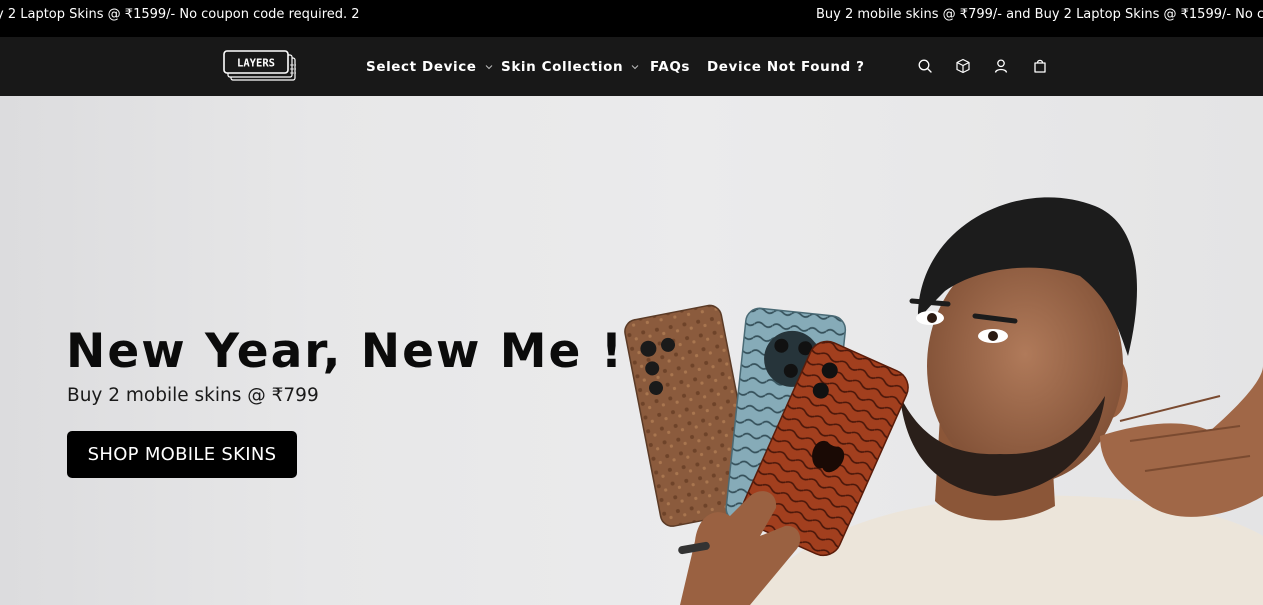 The height and width of the screenshot is (605, 1263). I want to click on box-icon, so click(963, 66).